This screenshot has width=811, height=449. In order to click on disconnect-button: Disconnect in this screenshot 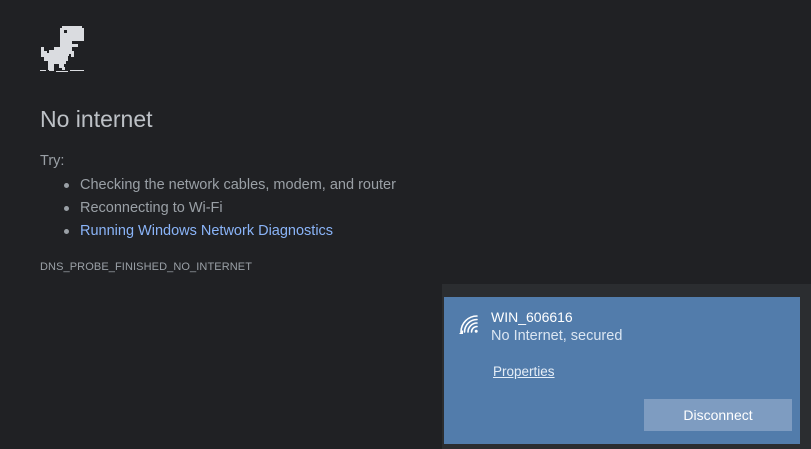, I will do `click(718, 415)`.